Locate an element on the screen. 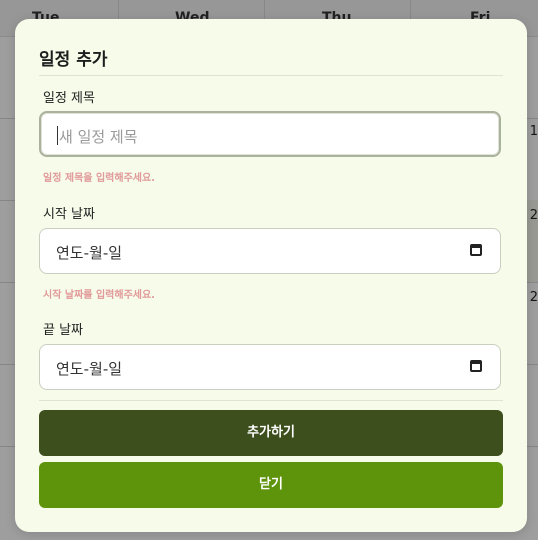 Image resolution: width=538 pixels, height=540 pixels. start-date-error: 시작 날짜를 입력해주세요. is located at coordinates (99, 295).